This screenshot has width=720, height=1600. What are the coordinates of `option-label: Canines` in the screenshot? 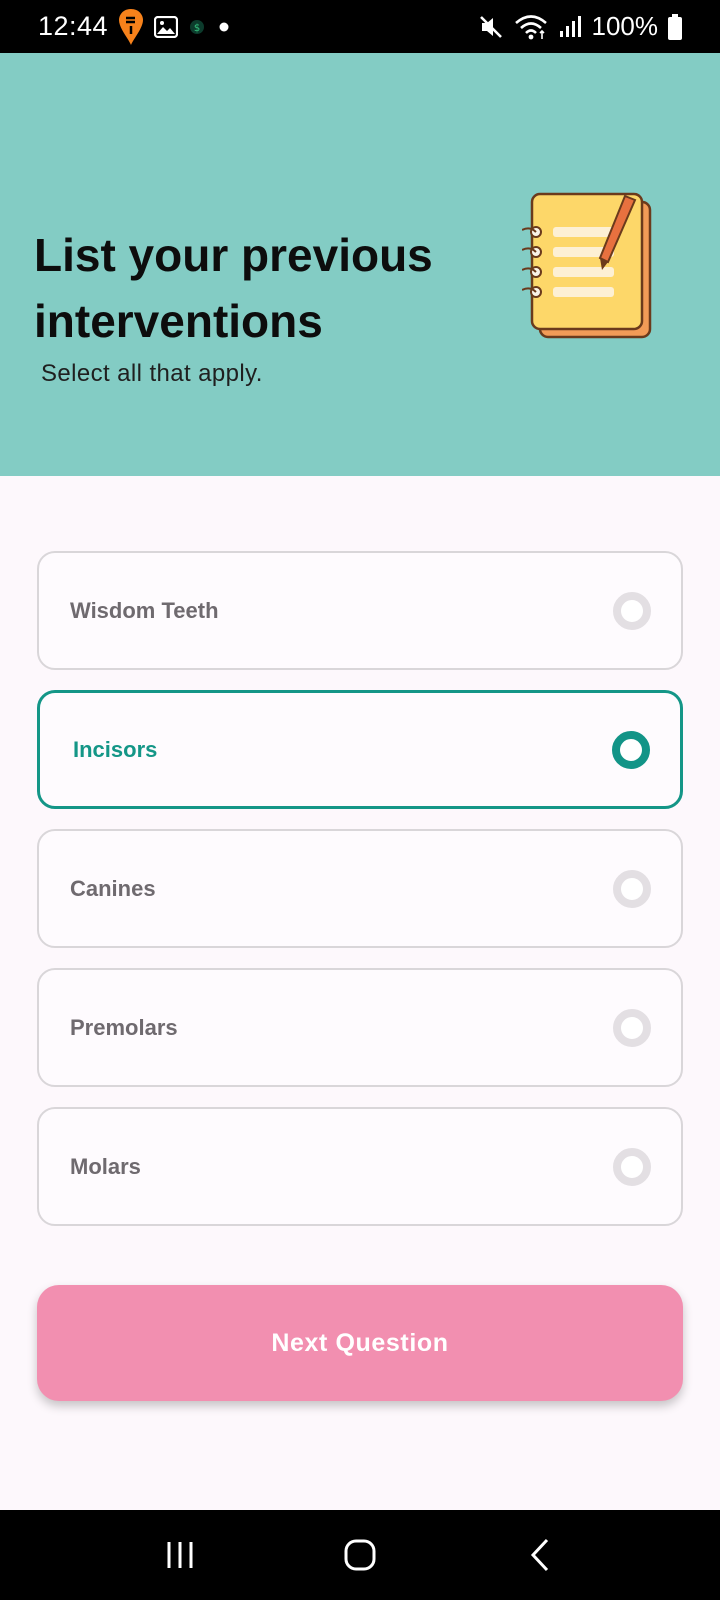 It's located at (113, 888).